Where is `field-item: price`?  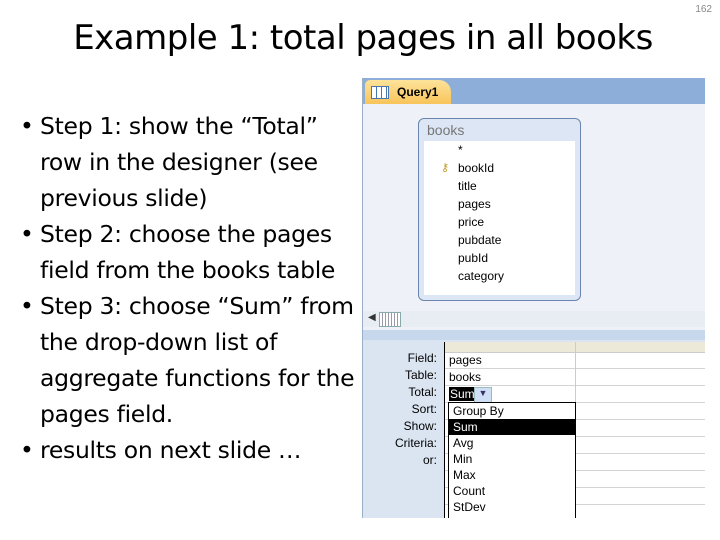 field-item: price is located at coordinates (471, 222).